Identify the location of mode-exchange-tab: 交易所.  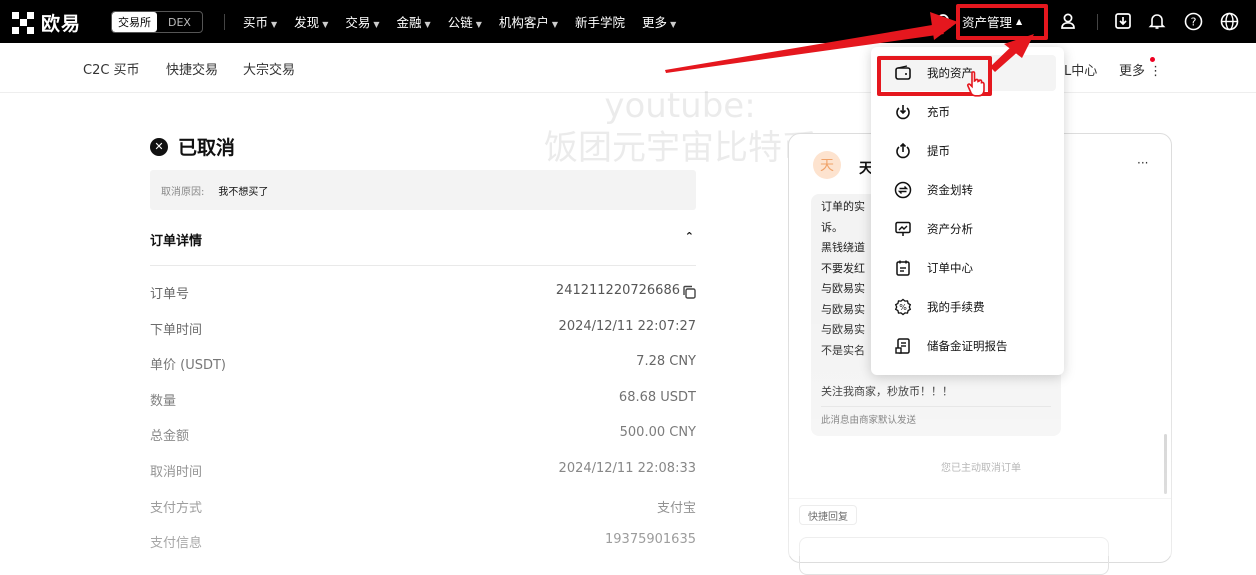
(134, 22).